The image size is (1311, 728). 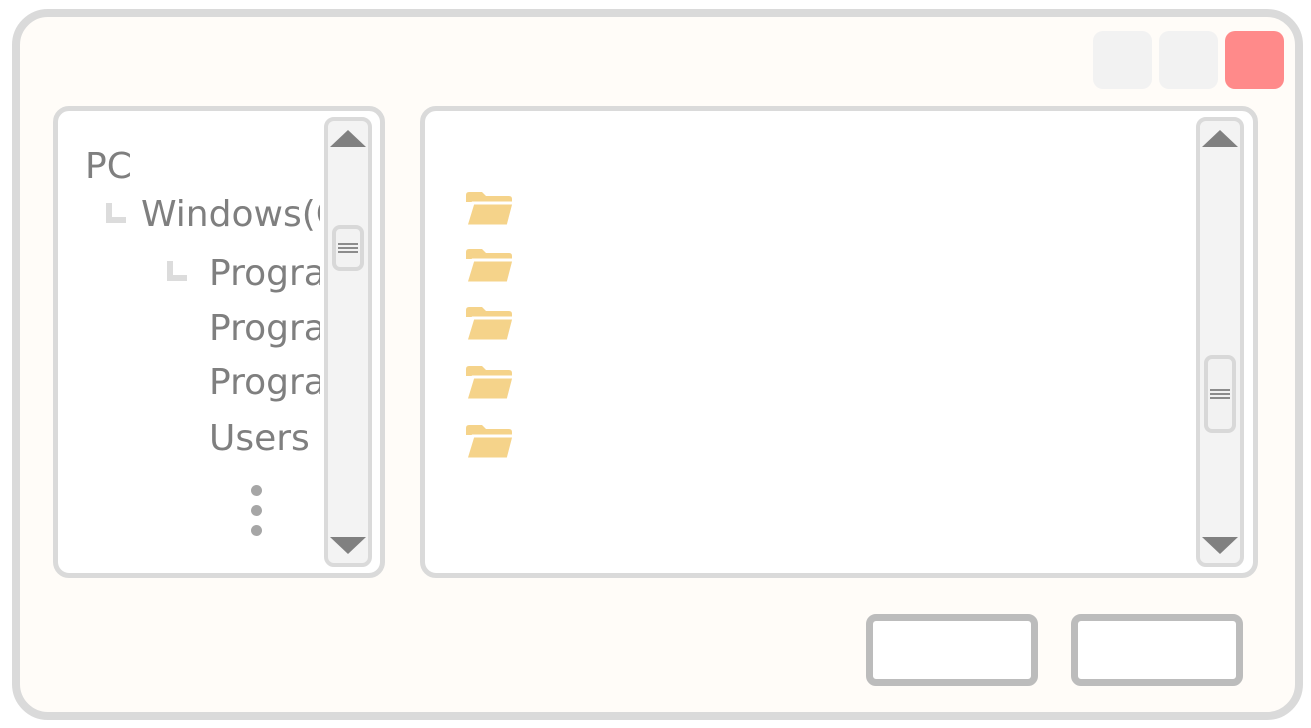 I want to click on file-list-scrollbar, so click(x=1220, y=342).